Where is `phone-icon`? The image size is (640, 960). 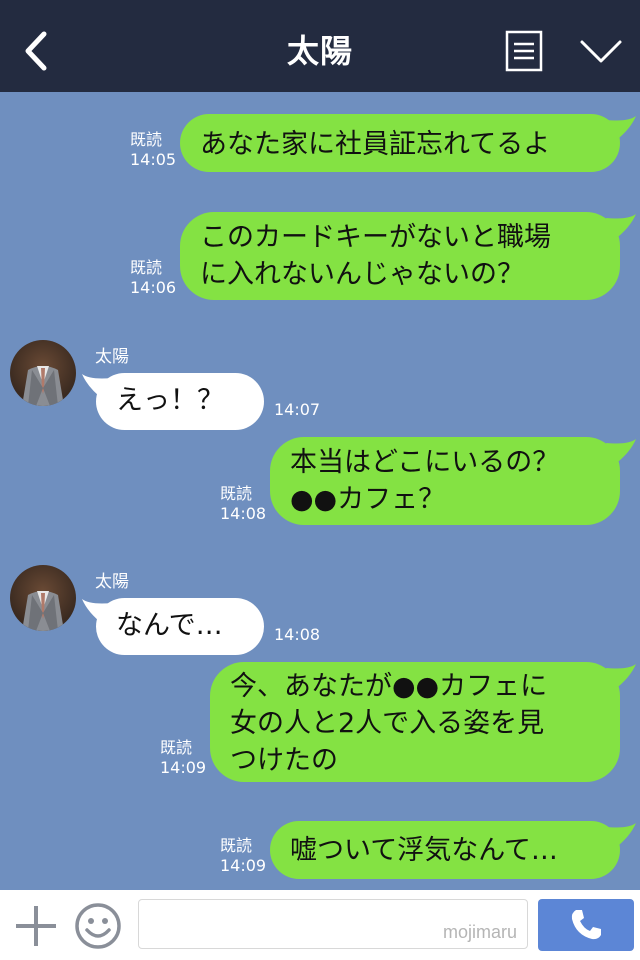
phone-icon is located at coordinates (586, 925).